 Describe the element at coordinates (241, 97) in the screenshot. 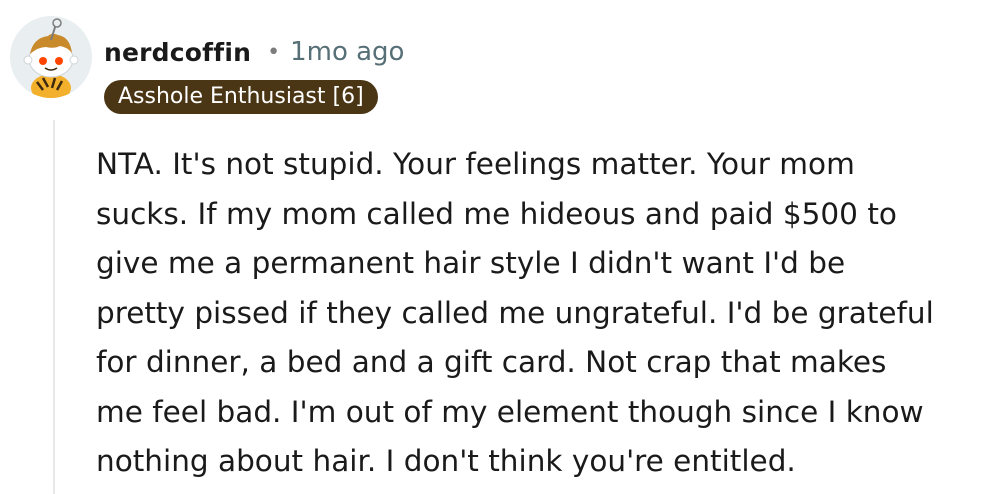

I see `user-flair-badge: Asshole Enthusiast [6]` at that location.